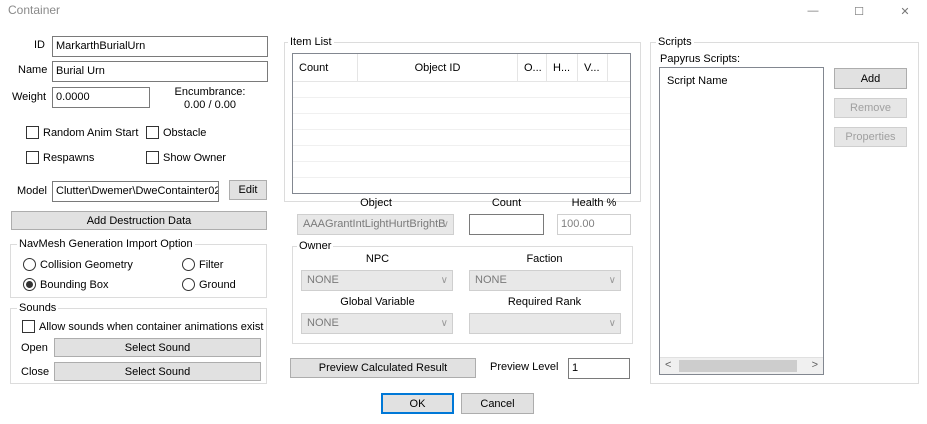 The width and height of the screenshot is (927, 424). I want to click on scripts-legend: Scripts, so click(675, 42).